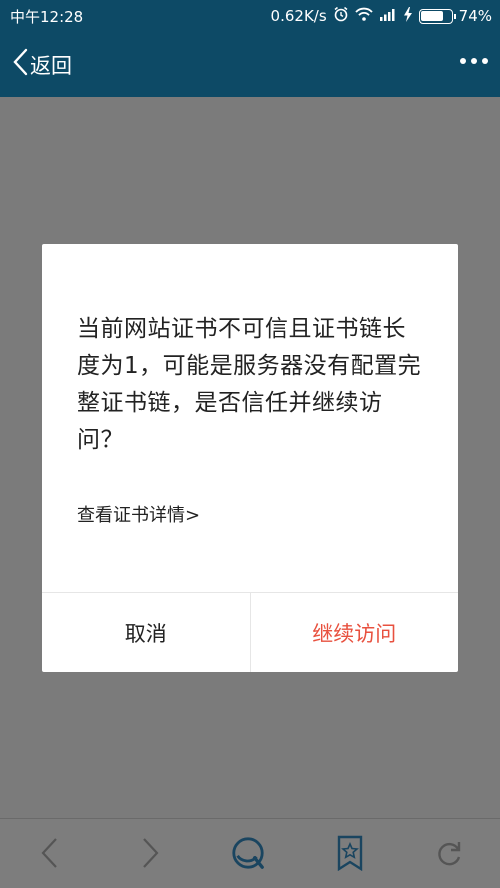 The width and height of the screenshot is (500, 888). Describe the element at coordinates (432, 16) in the screenshot. I see `battery-level` at that location.